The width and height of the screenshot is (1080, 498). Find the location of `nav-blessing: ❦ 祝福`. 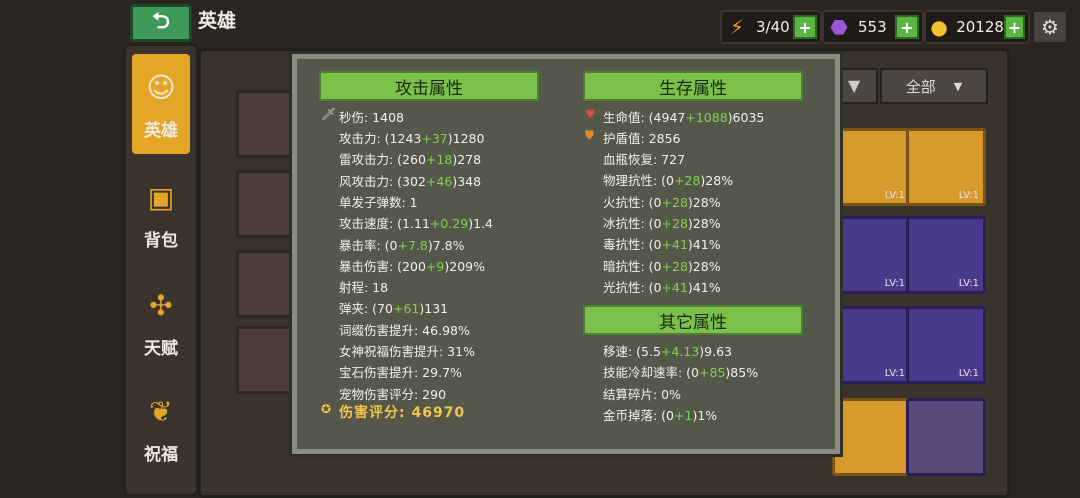

nav-blessing: ❦ 祝福 is located at coordinates (161, 428).